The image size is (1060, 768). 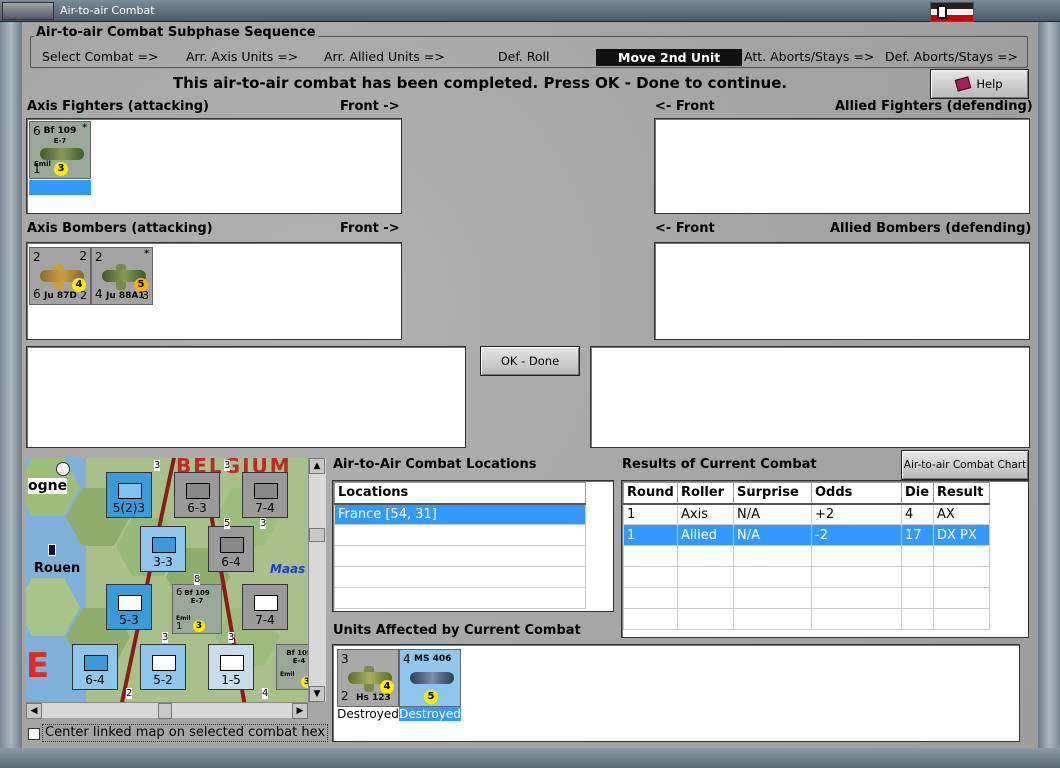 I want to click on location-row: France [54, 31], so click(x=460, y=514).